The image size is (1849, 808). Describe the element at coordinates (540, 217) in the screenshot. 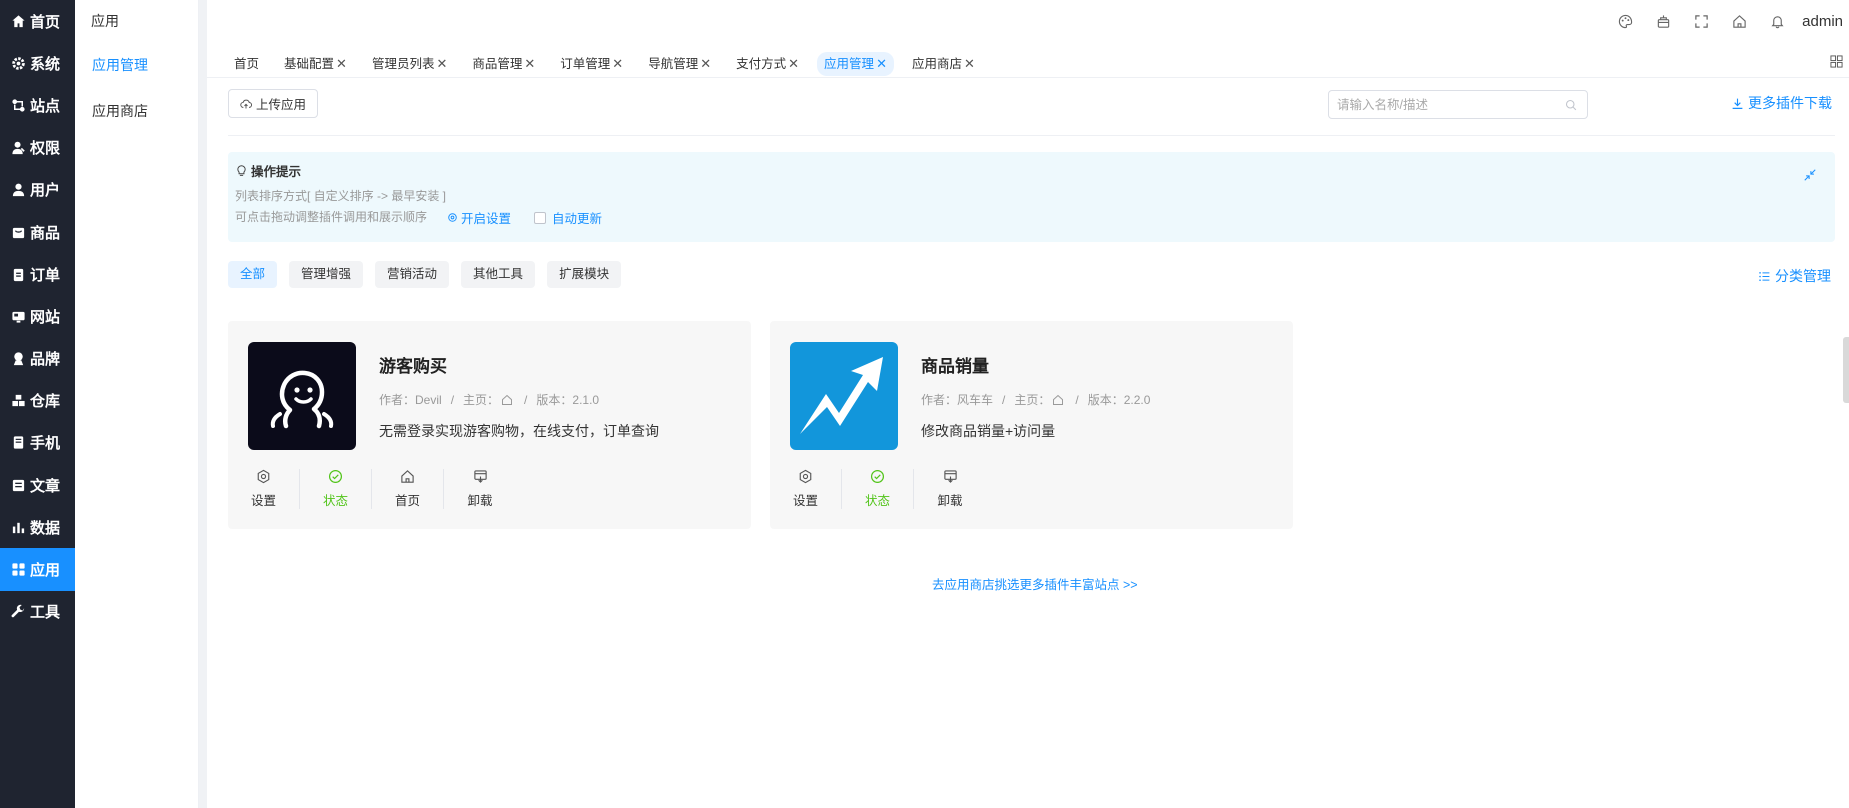

I see `checkbox-box` at that location.